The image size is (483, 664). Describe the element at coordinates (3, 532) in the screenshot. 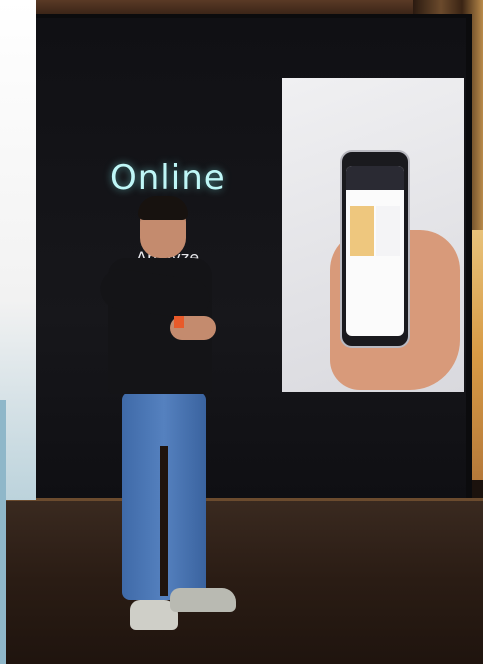

I see `left-post` at that location.